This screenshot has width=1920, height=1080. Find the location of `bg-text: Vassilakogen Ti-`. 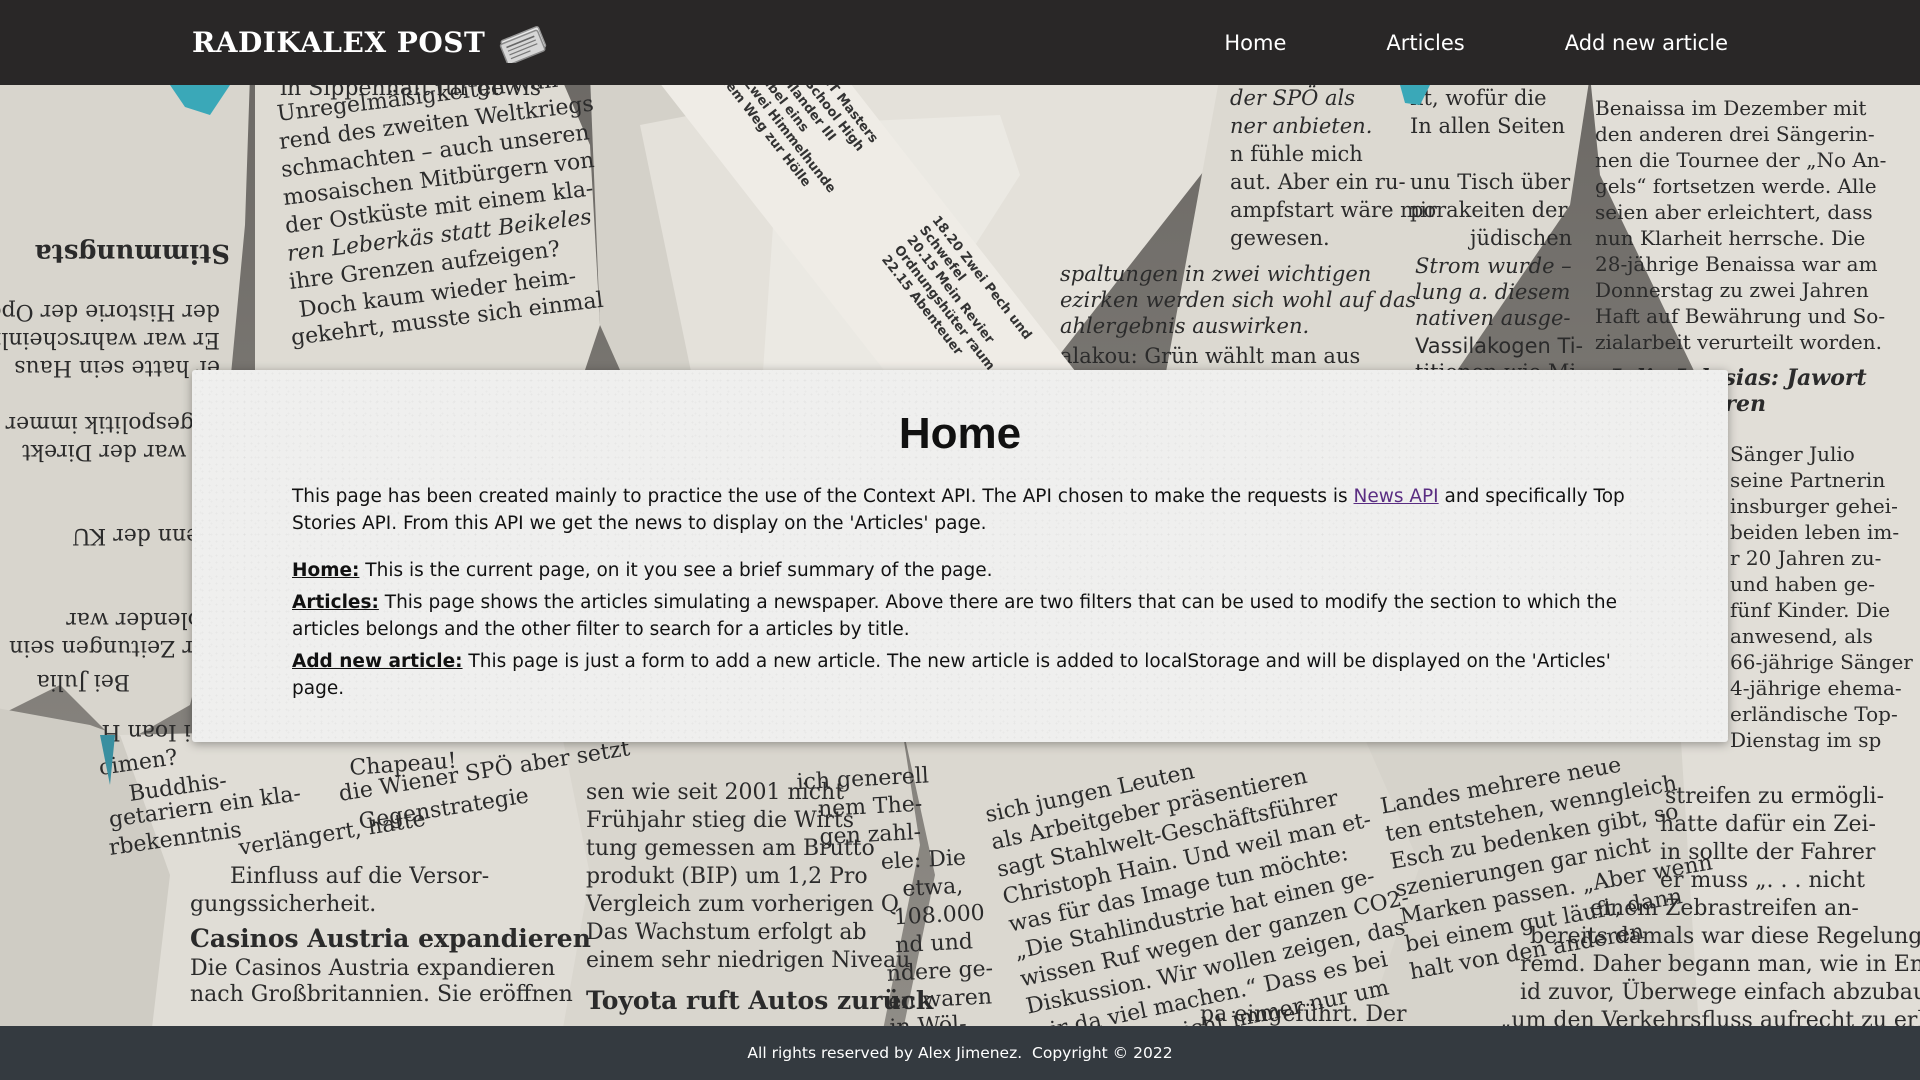

bg-text: Vassilakogen Ti- is located at coordinates (1499, 346).